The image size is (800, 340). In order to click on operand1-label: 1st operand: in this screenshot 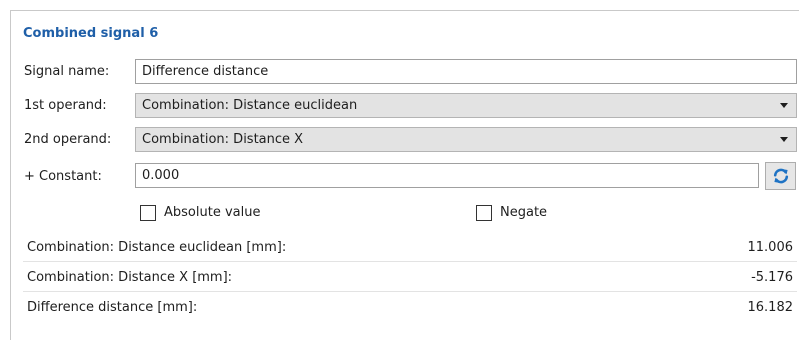, I will do `click(65, 105)`.